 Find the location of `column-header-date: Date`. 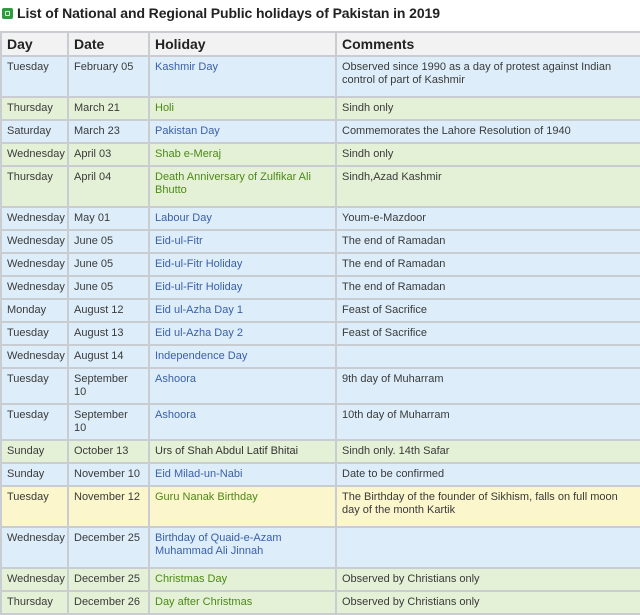

column-header-date: Date is located at coordinates (108, 44).